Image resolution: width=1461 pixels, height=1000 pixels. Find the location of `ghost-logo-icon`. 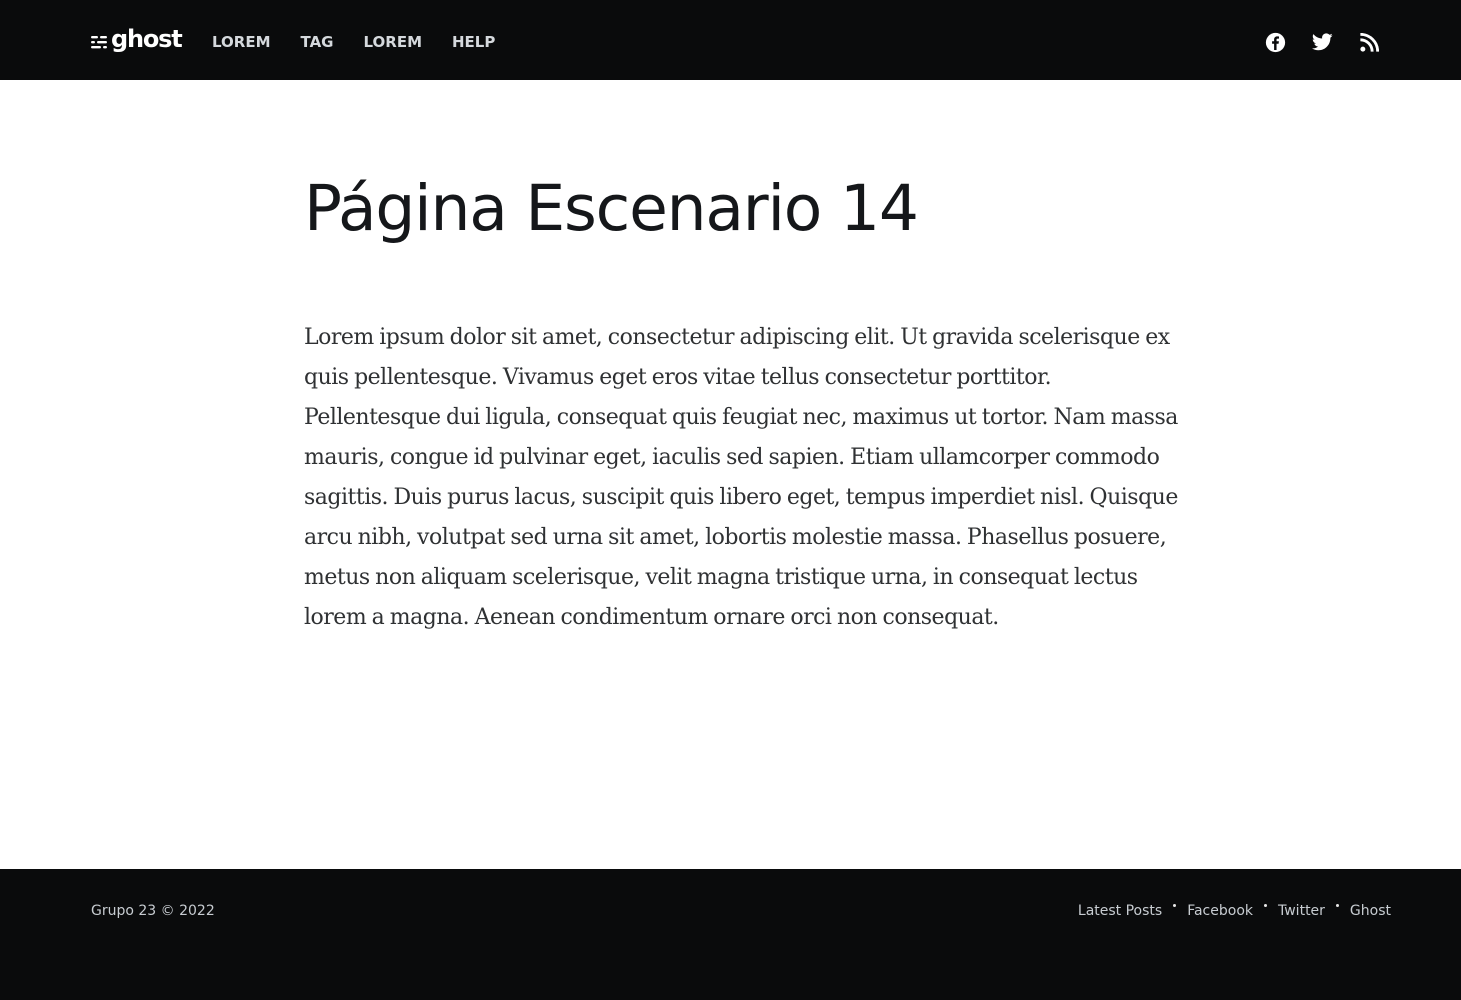

ghost-logo-icon is located at coordinates (99, 42).